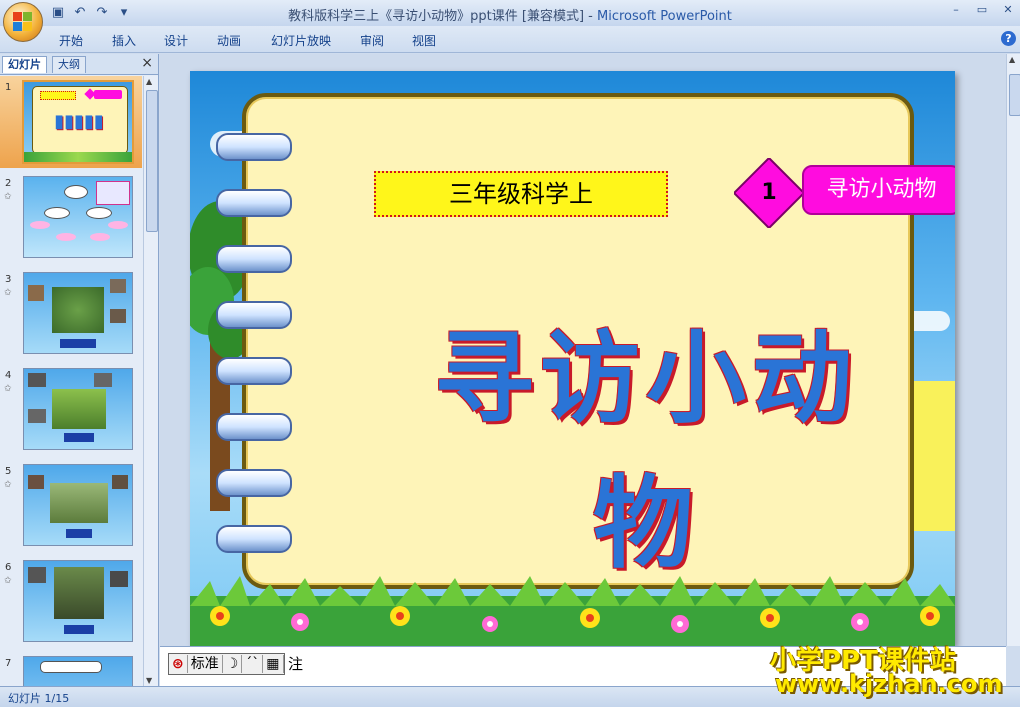 This screenshot has width=1020, height=707. Describe the element at coordinates (8, 567) in the screenshot. I see `slide-number: 6` at that location.